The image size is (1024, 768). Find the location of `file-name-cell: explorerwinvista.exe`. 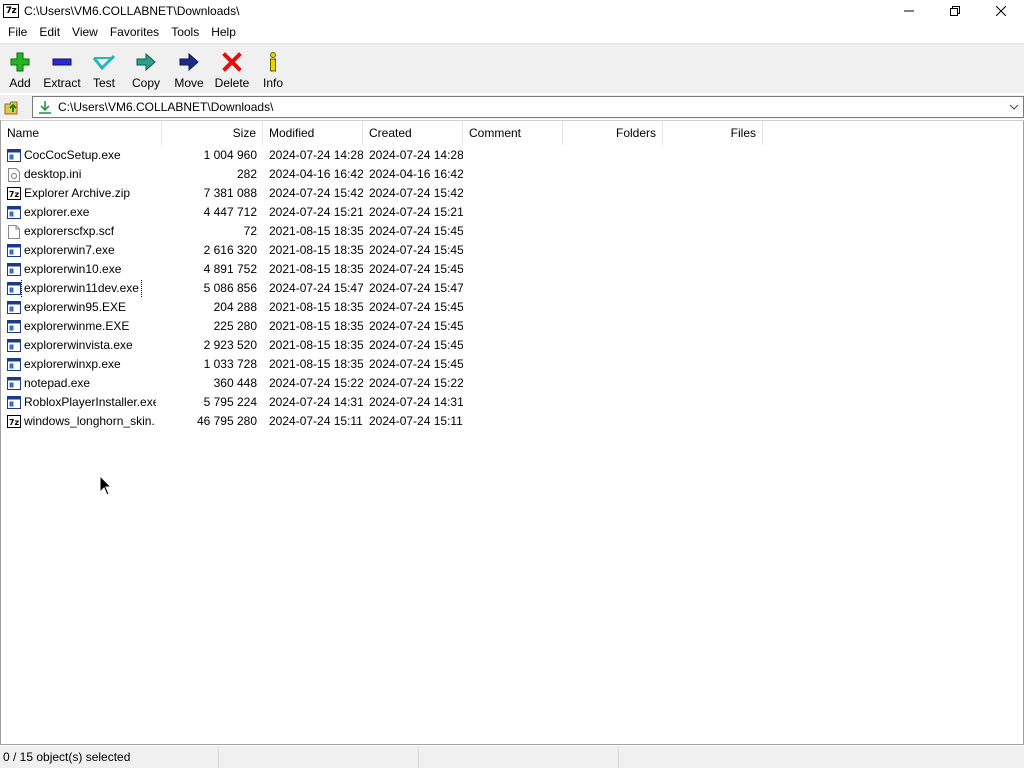

file-name-cell: explorerwinvista.exe is located at coordinates (81, 345).